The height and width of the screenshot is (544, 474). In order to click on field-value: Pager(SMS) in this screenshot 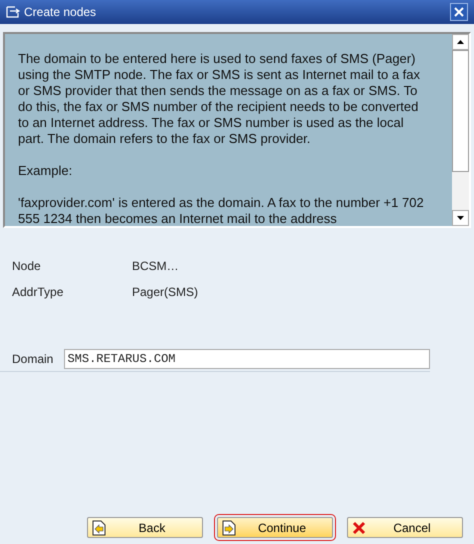, I will do `click(165, 292)`.